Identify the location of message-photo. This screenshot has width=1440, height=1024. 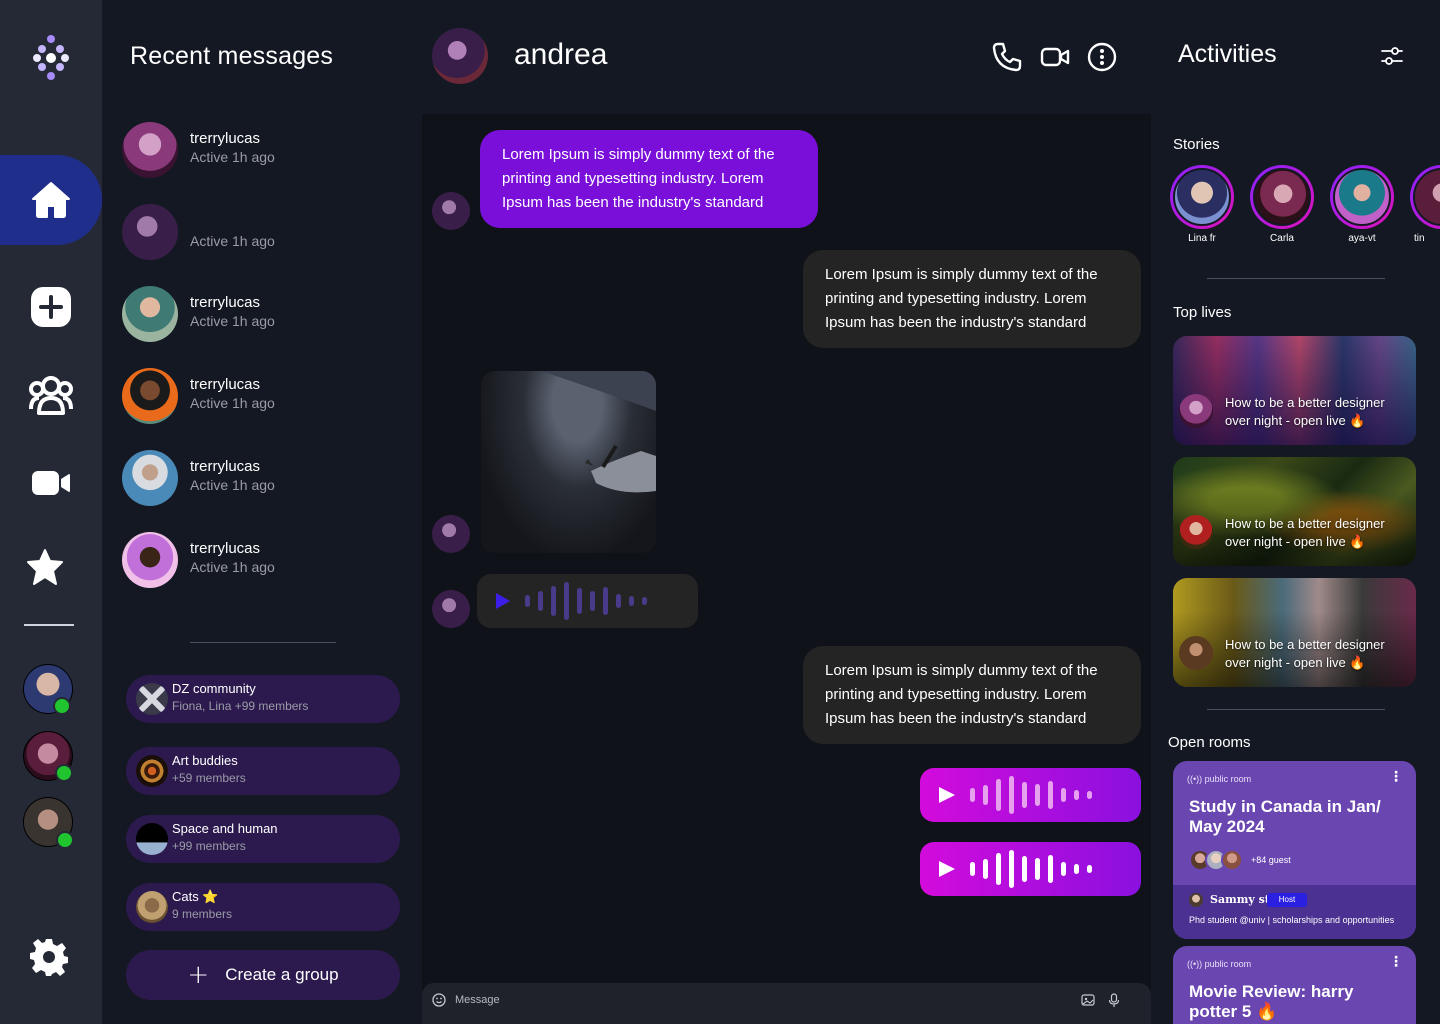
(568, 462).